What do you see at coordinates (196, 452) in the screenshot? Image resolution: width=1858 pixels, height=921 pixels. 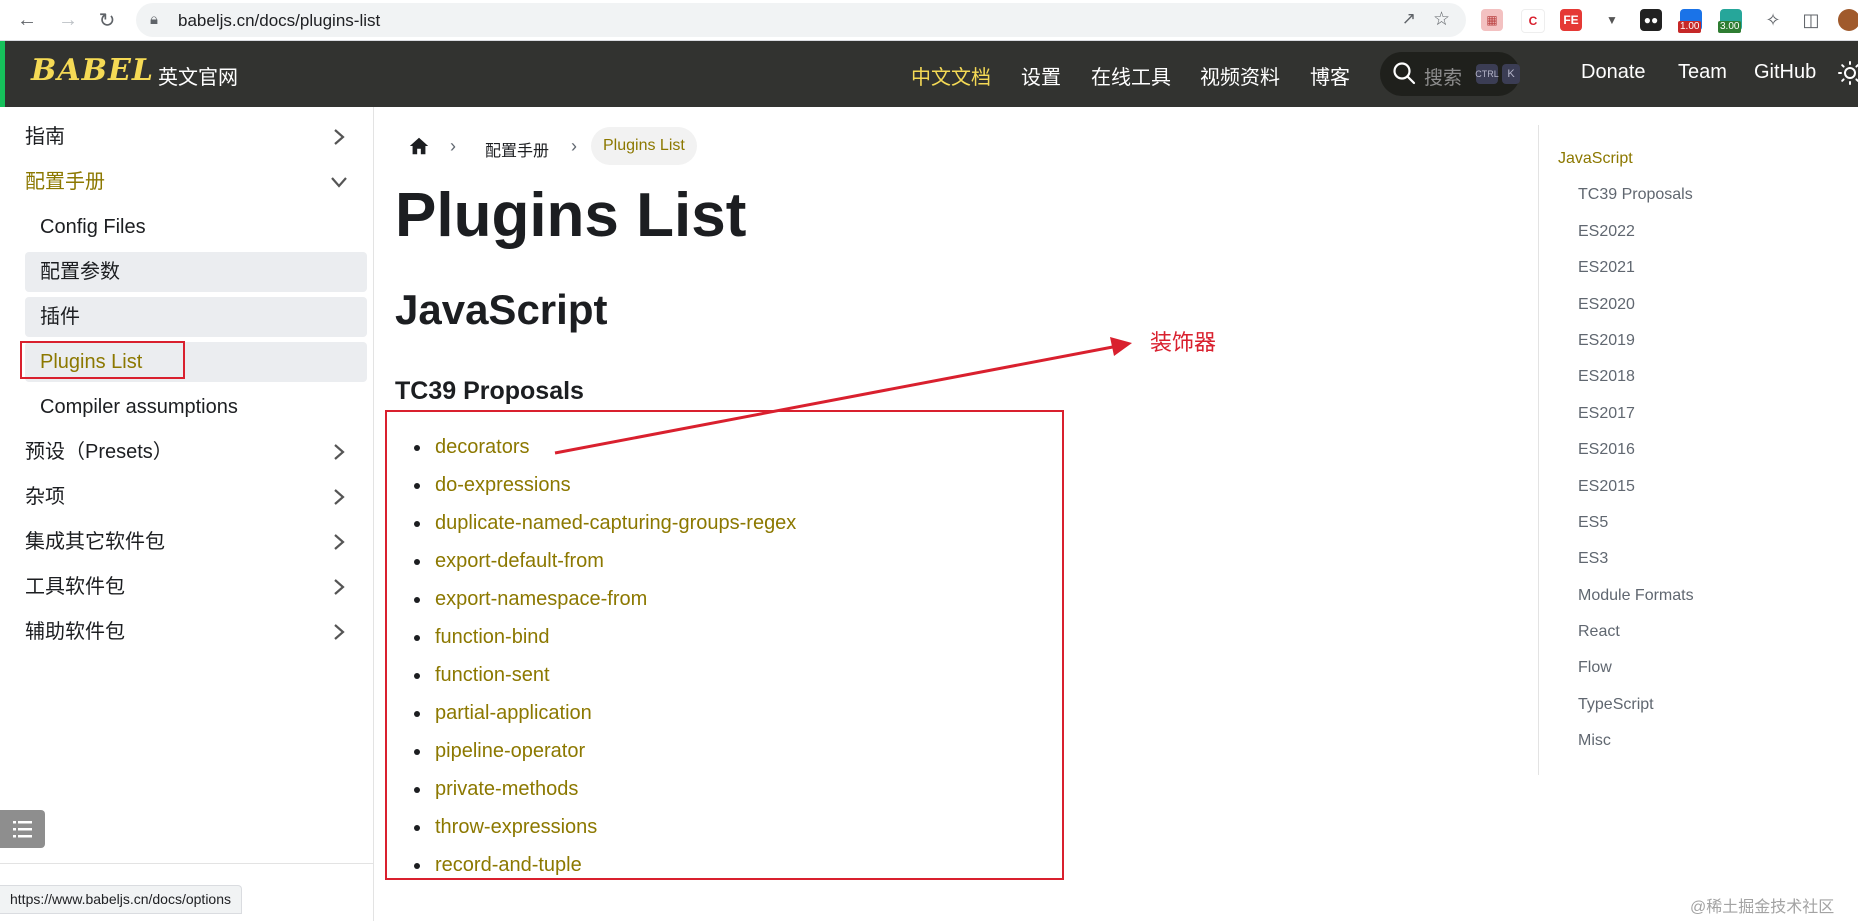 I see `sidebar-item-presets: 预设（Presets）` at bounding box center [196, 452].